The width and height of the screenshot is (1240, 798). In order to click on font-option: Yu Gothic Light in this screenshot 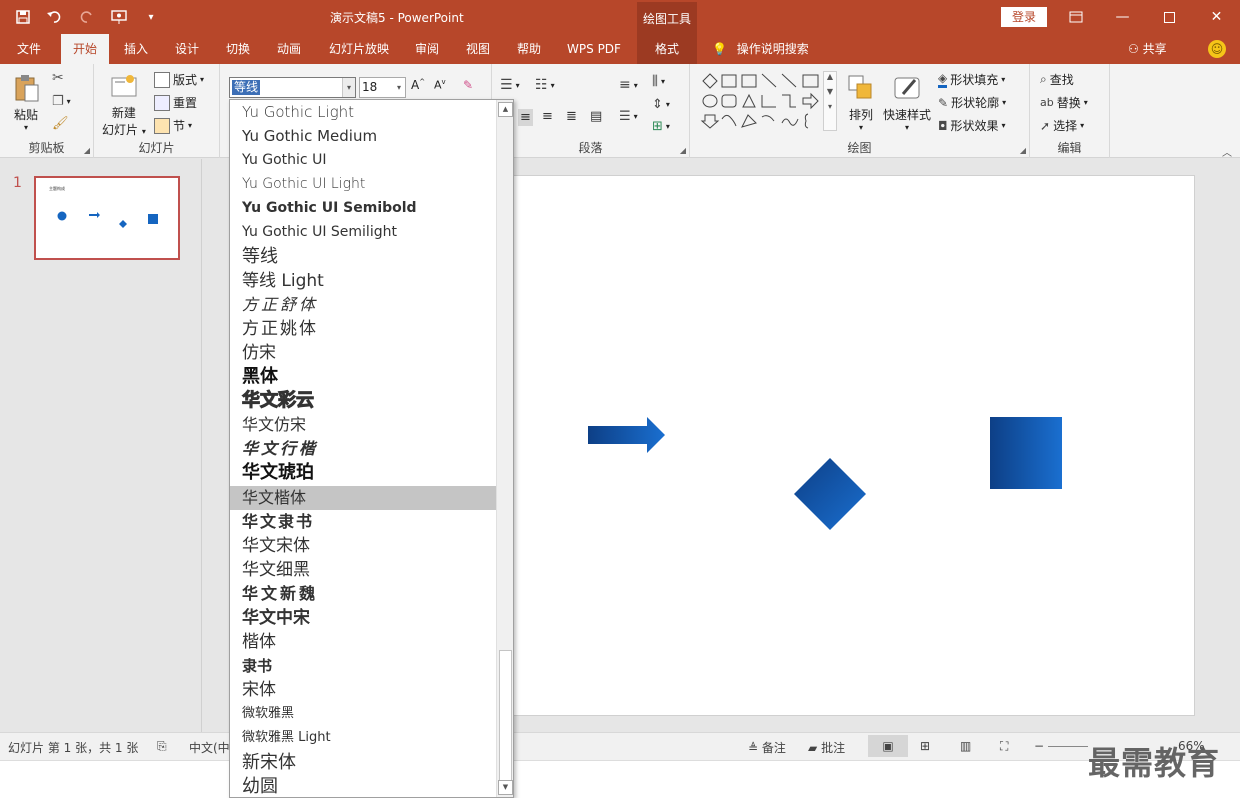, I will do `click(363, 112)`.